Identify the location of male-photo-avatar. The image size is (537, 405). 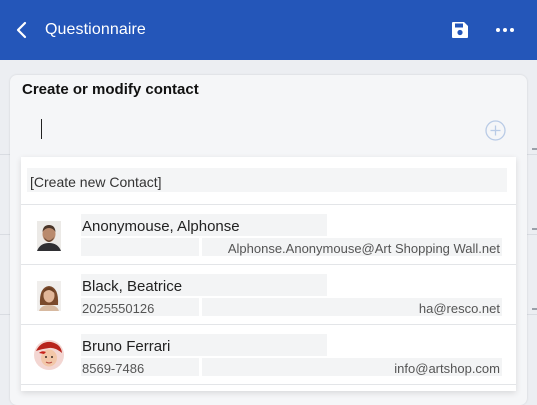
(49, 236).